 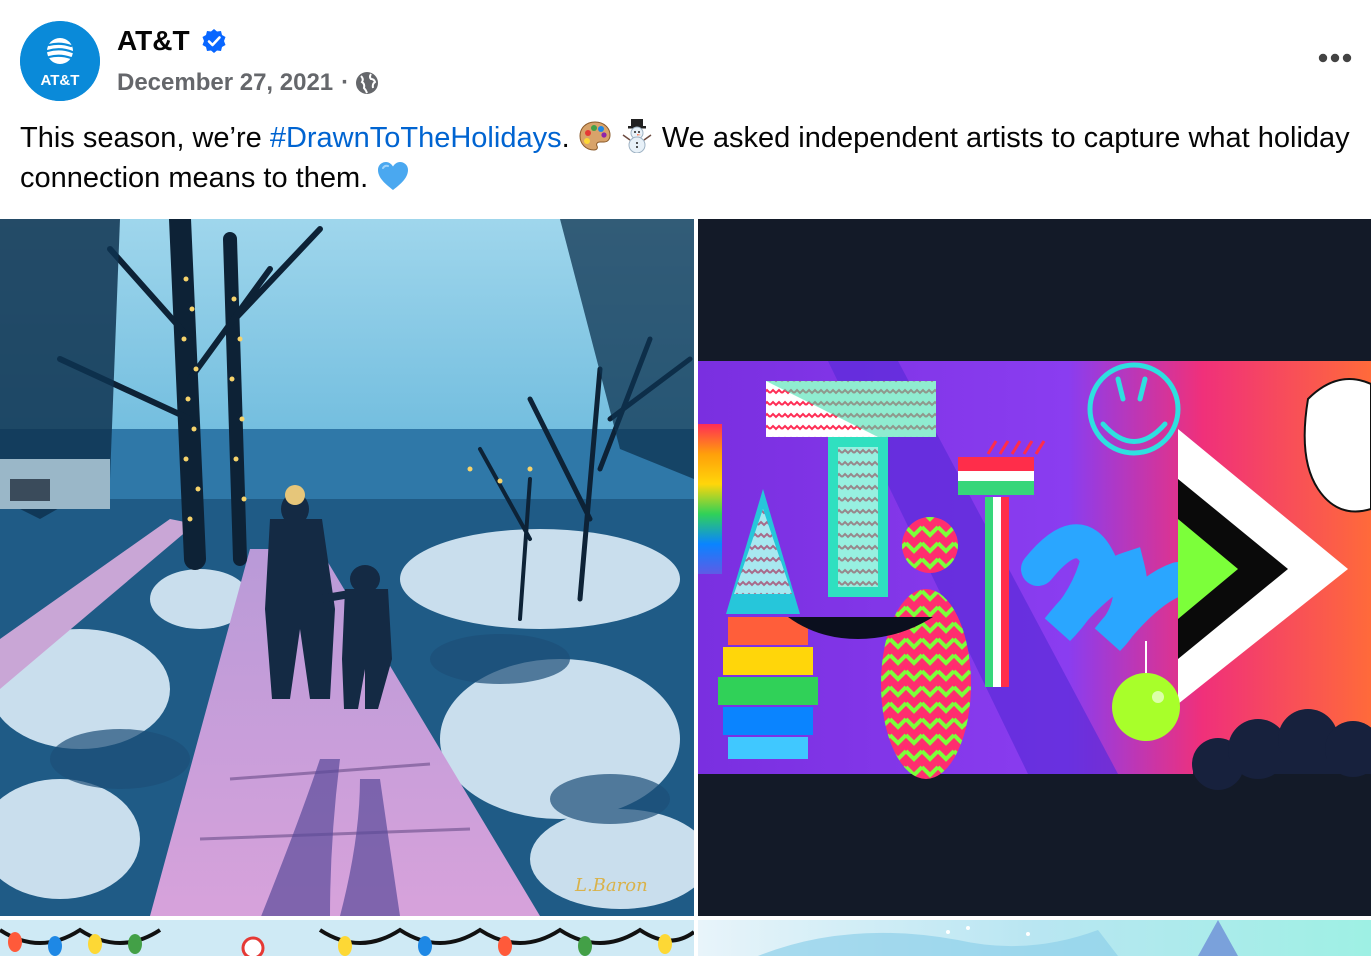 I want to click on post-text-mid: ., so click(x=569, y=138).